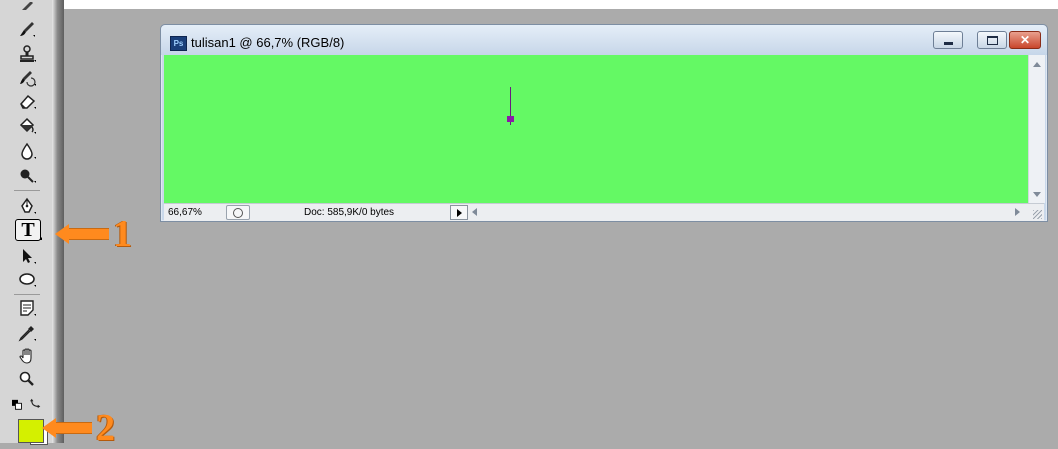  Describe the element at coordinates (193, 212) in the screenshot. I see `zoom-level-field: 66,67%` at that location.